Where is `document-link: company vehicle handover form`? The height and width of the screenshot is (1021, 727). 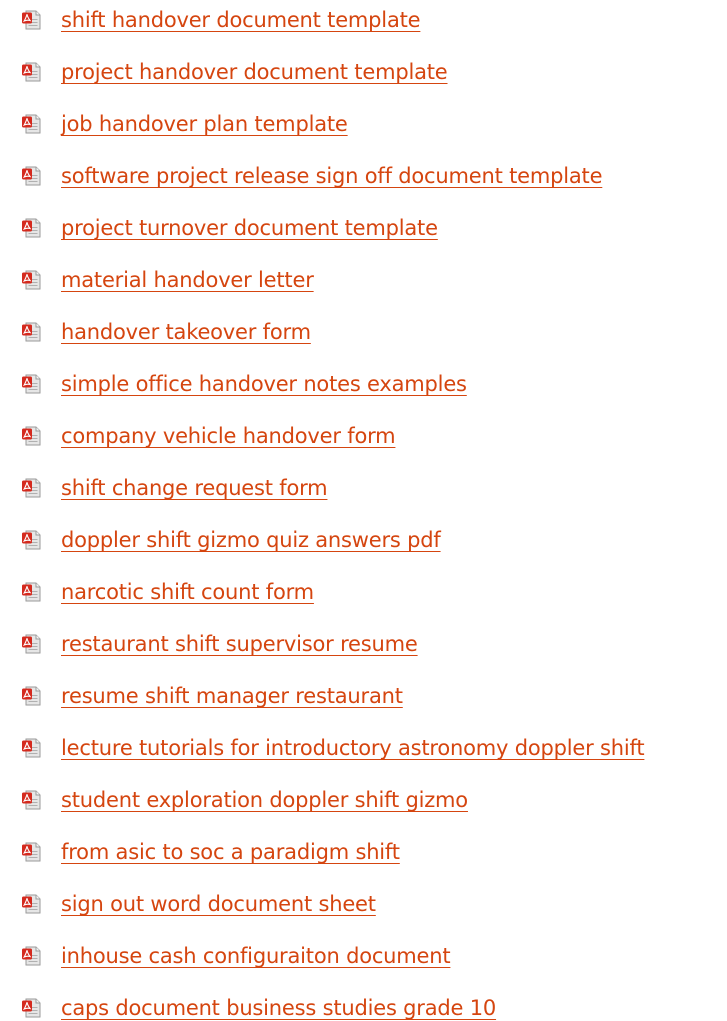 document-link: company vehicle handover form is located at coordinates (228, 436).